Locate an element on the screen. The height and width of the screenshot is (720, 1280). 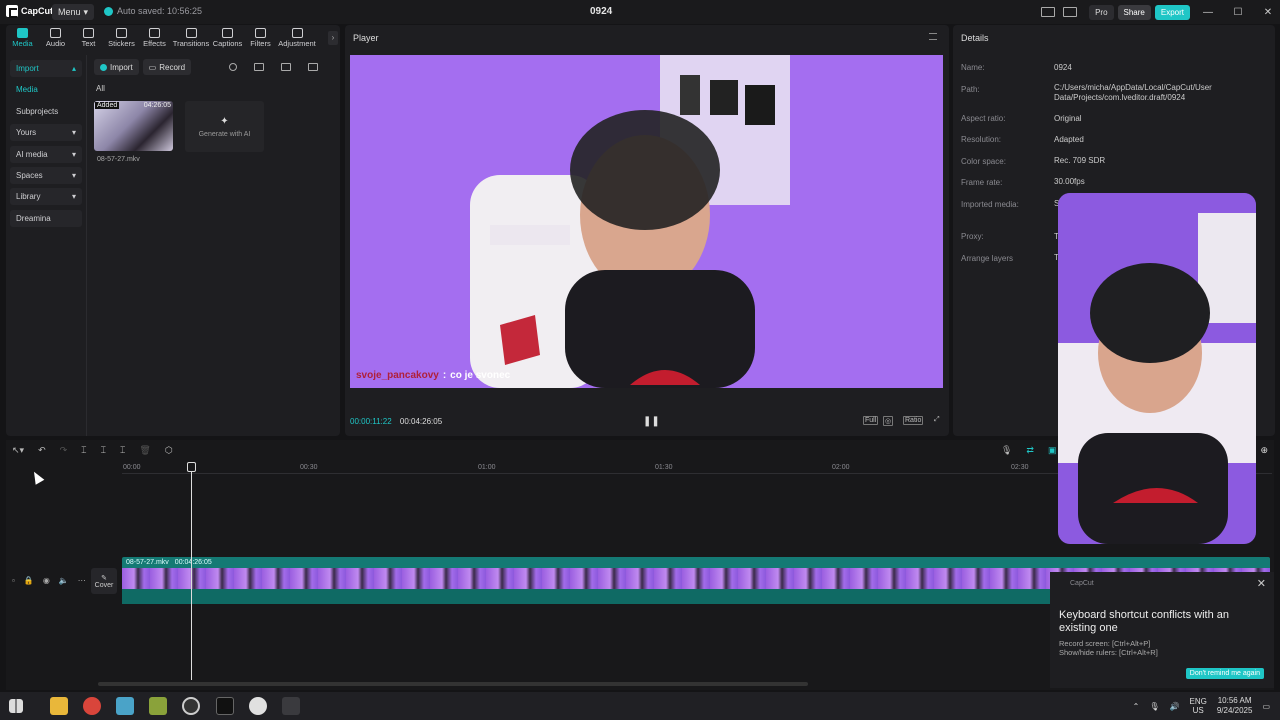
ruler-tick: 01:00 is located at coordinates (487, 467).